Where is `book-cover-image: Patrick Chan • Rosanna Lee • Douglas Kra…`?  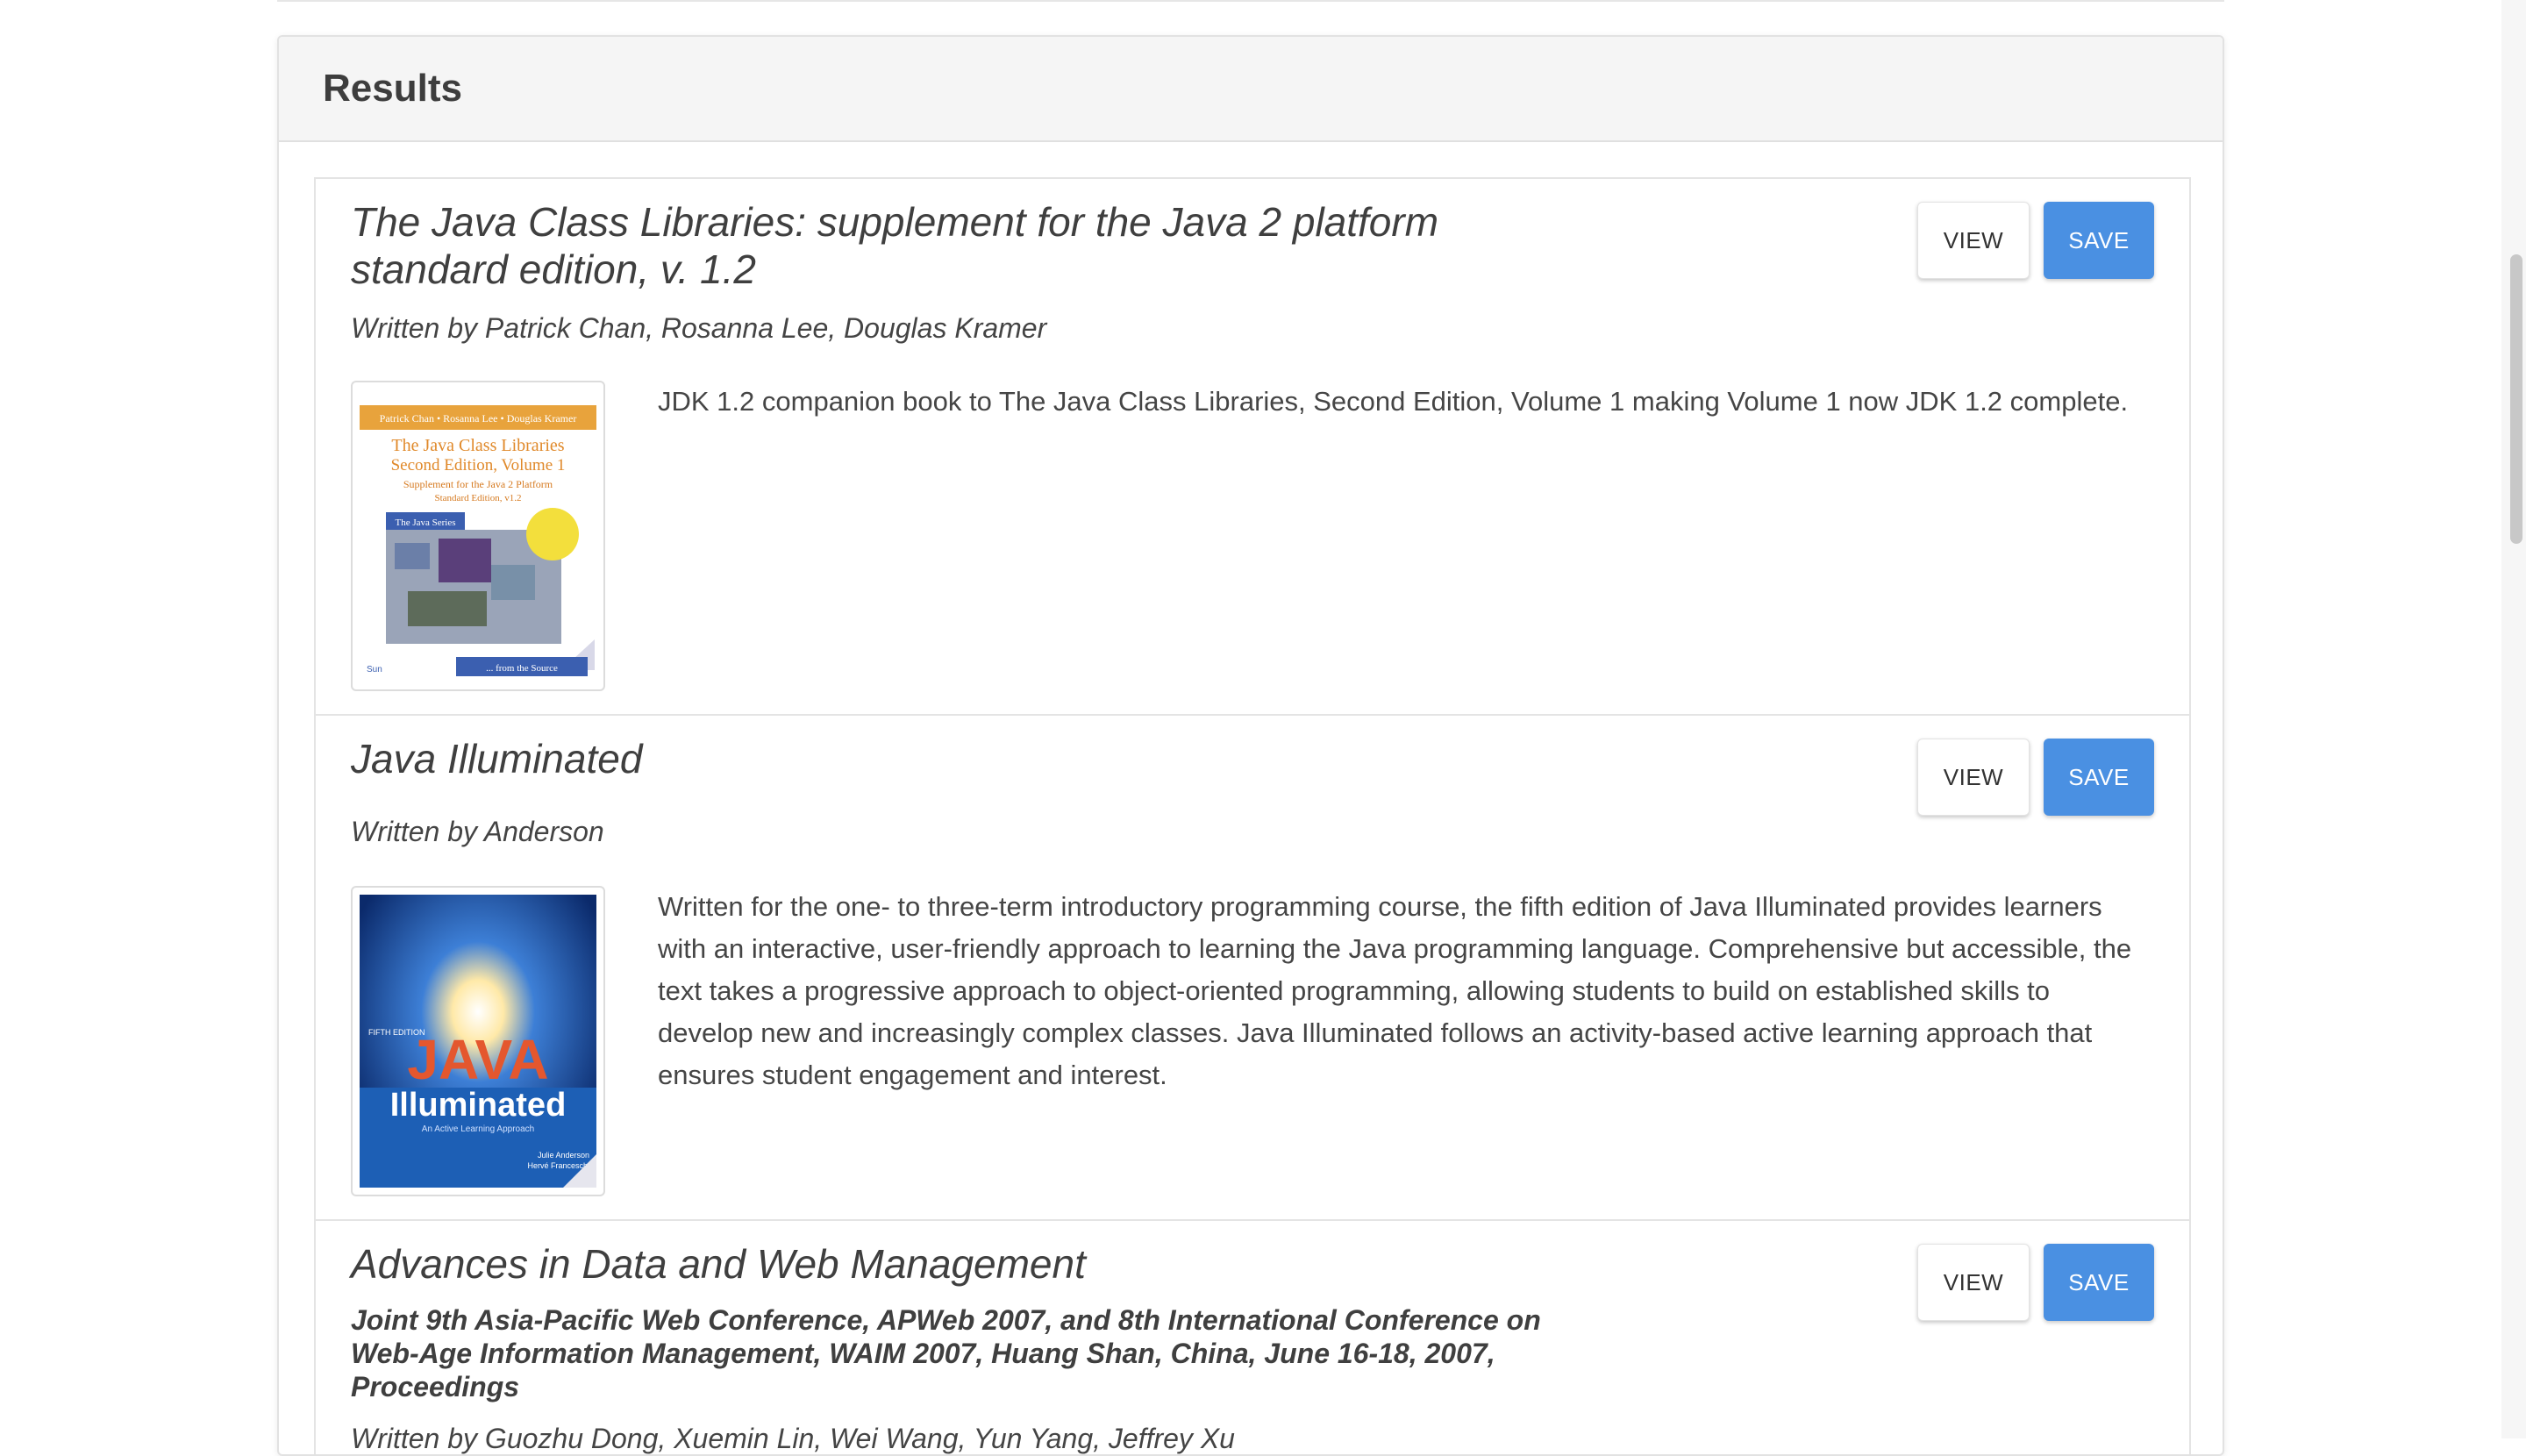
book-cover-image: Patrick Chan • Rosanna Lee • Douglas Kra… is located at coordinates (478, 535).